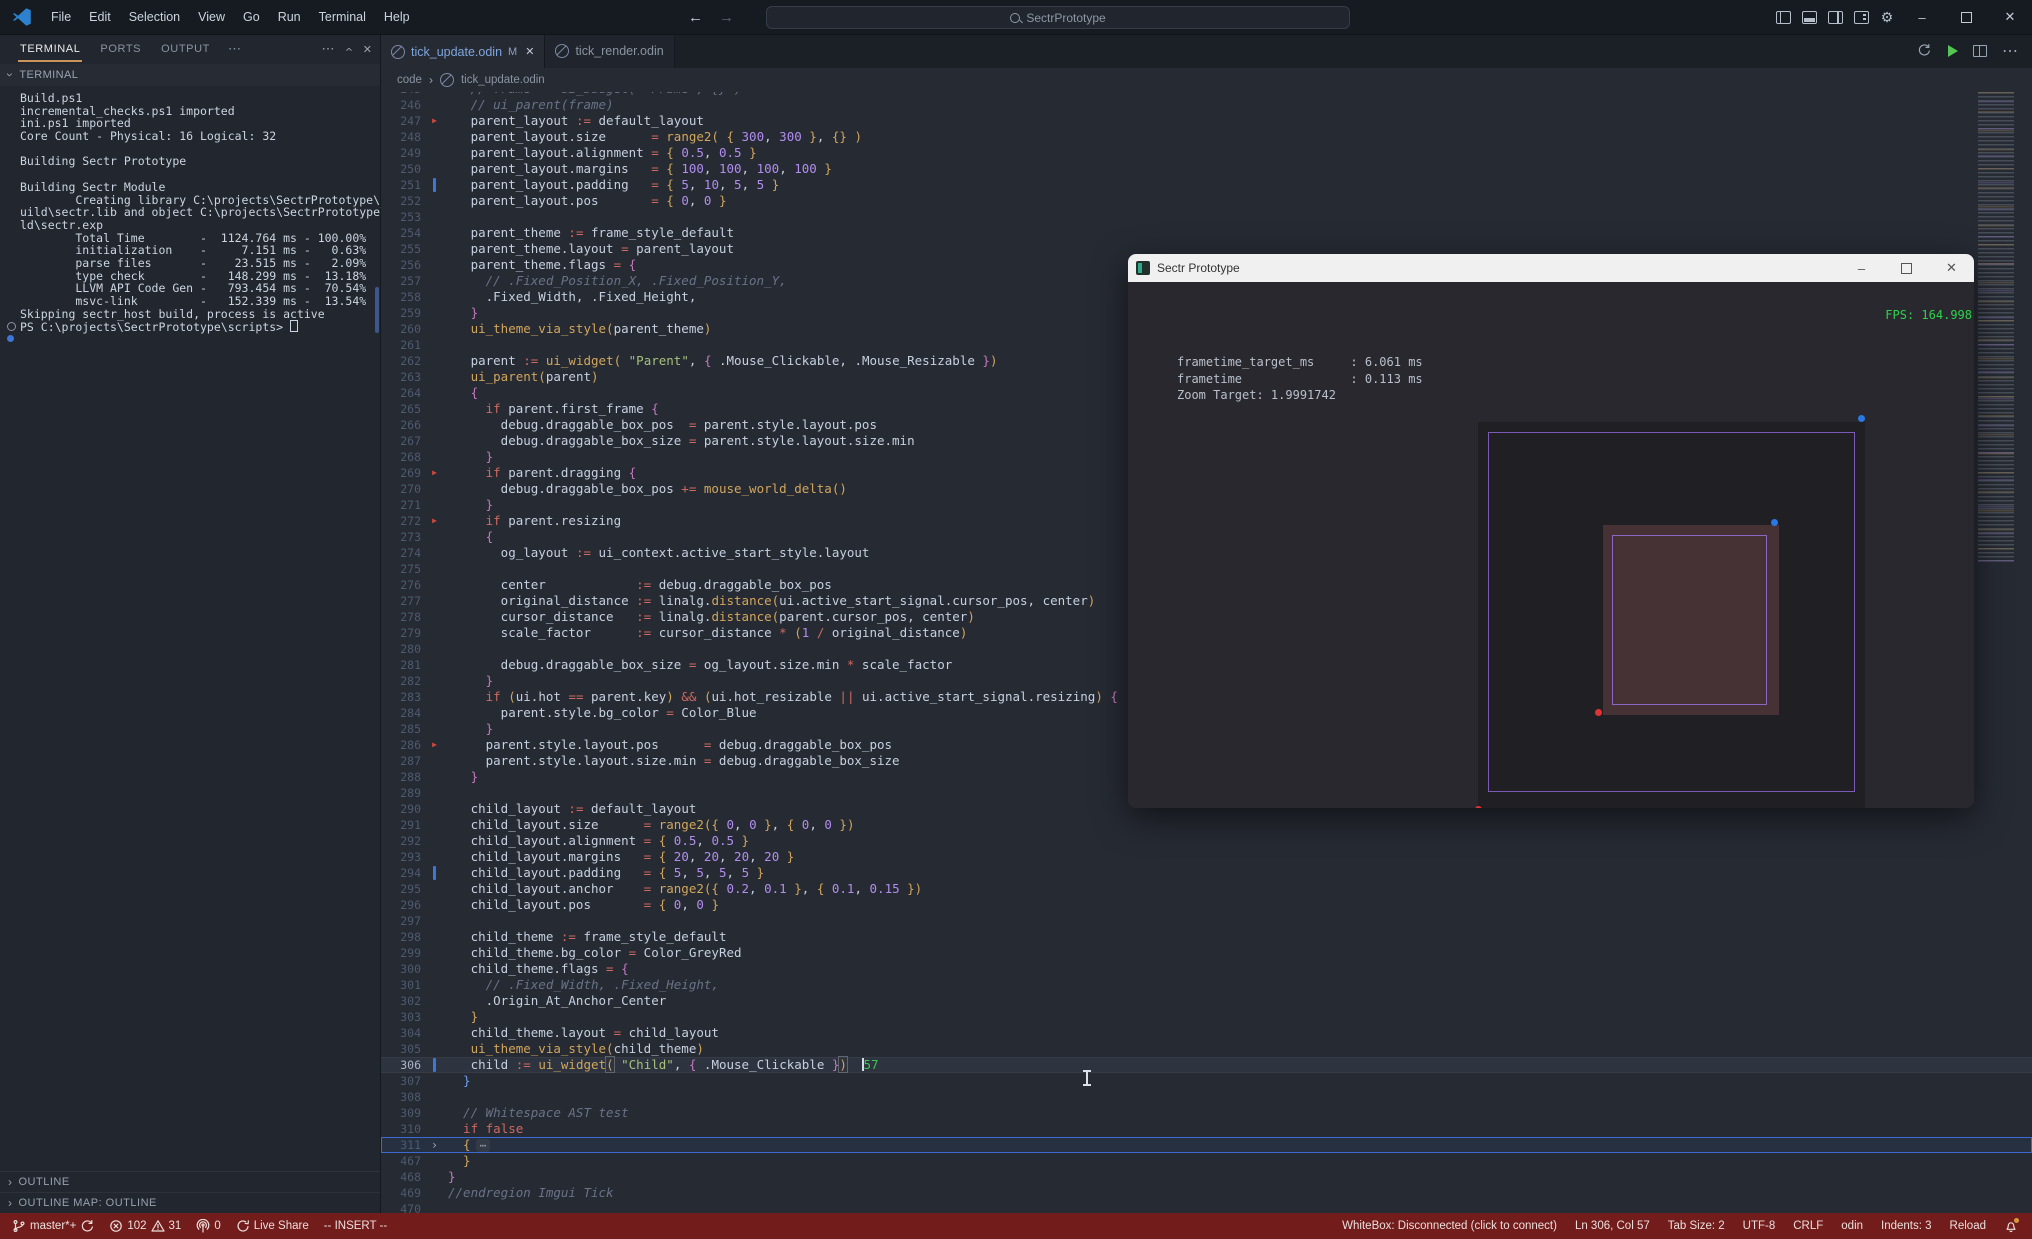 The image size is (2032, 1239). I want to click on panel-tab-output: OUTPUT, so click(185, 49).